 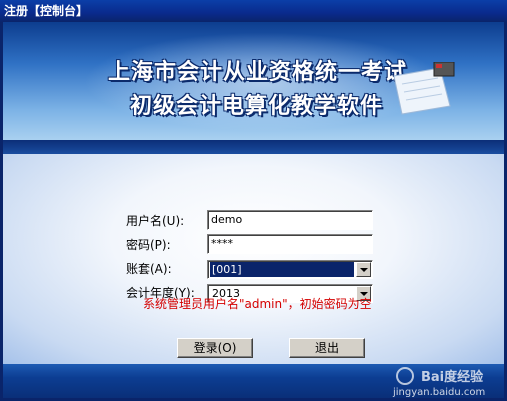 I want to click on exit-button: 退出, so click(x=327, y=348).